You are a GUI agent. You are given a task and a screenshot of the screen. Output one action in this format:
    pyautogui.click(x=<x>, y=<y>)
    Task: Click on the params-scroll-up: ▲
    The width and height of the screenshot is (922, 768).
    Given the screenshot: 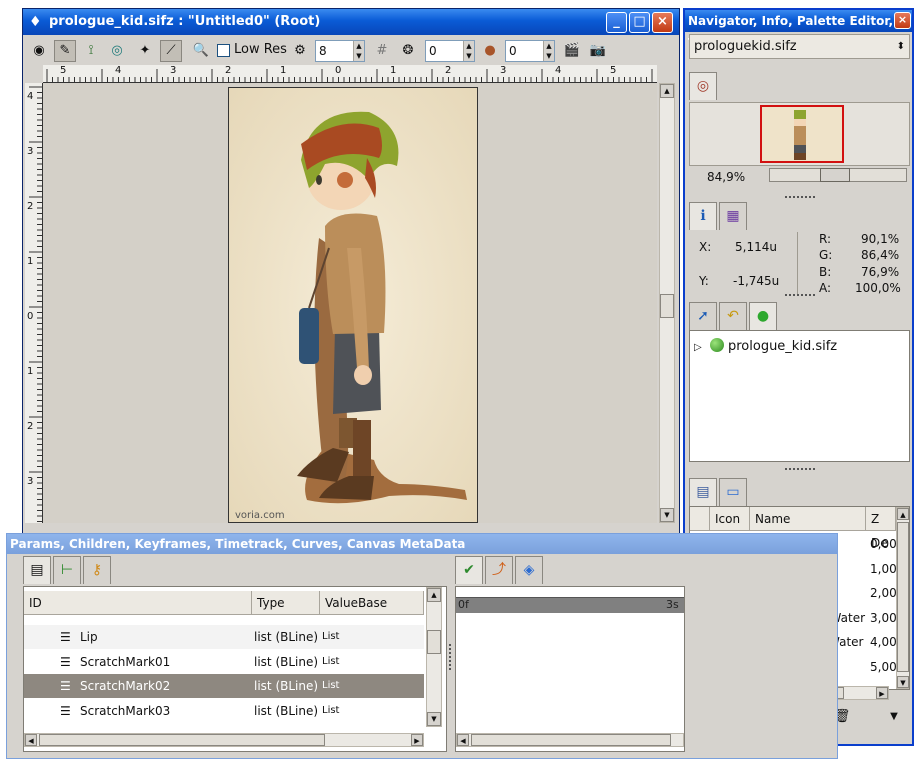 What is the action you would take?
    pyautogui.click(x=434, y=595)
    